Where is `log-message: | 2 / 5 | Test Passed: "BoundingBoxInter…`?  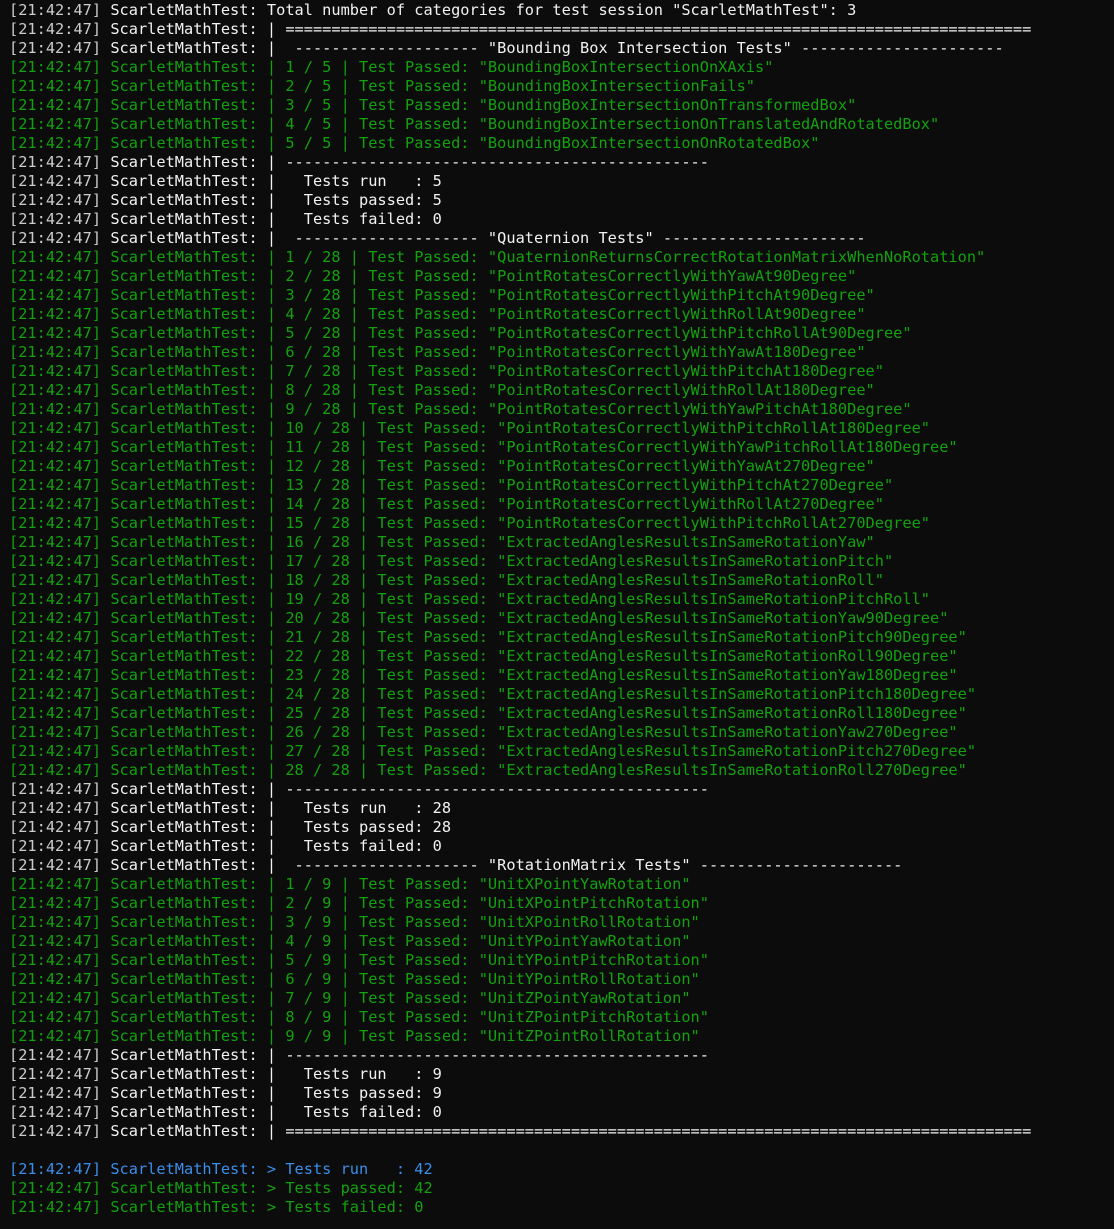 log-message: | 2 / 5 | Test Passed: "BoundingBoxInter… is located at coordinates (511, 86).